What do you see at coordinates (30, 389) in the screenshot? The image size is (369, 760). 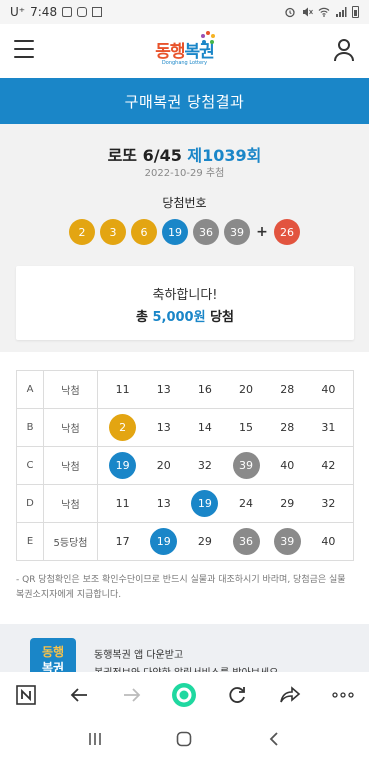 I see `row-label: A` at bounding box center [30, 389].